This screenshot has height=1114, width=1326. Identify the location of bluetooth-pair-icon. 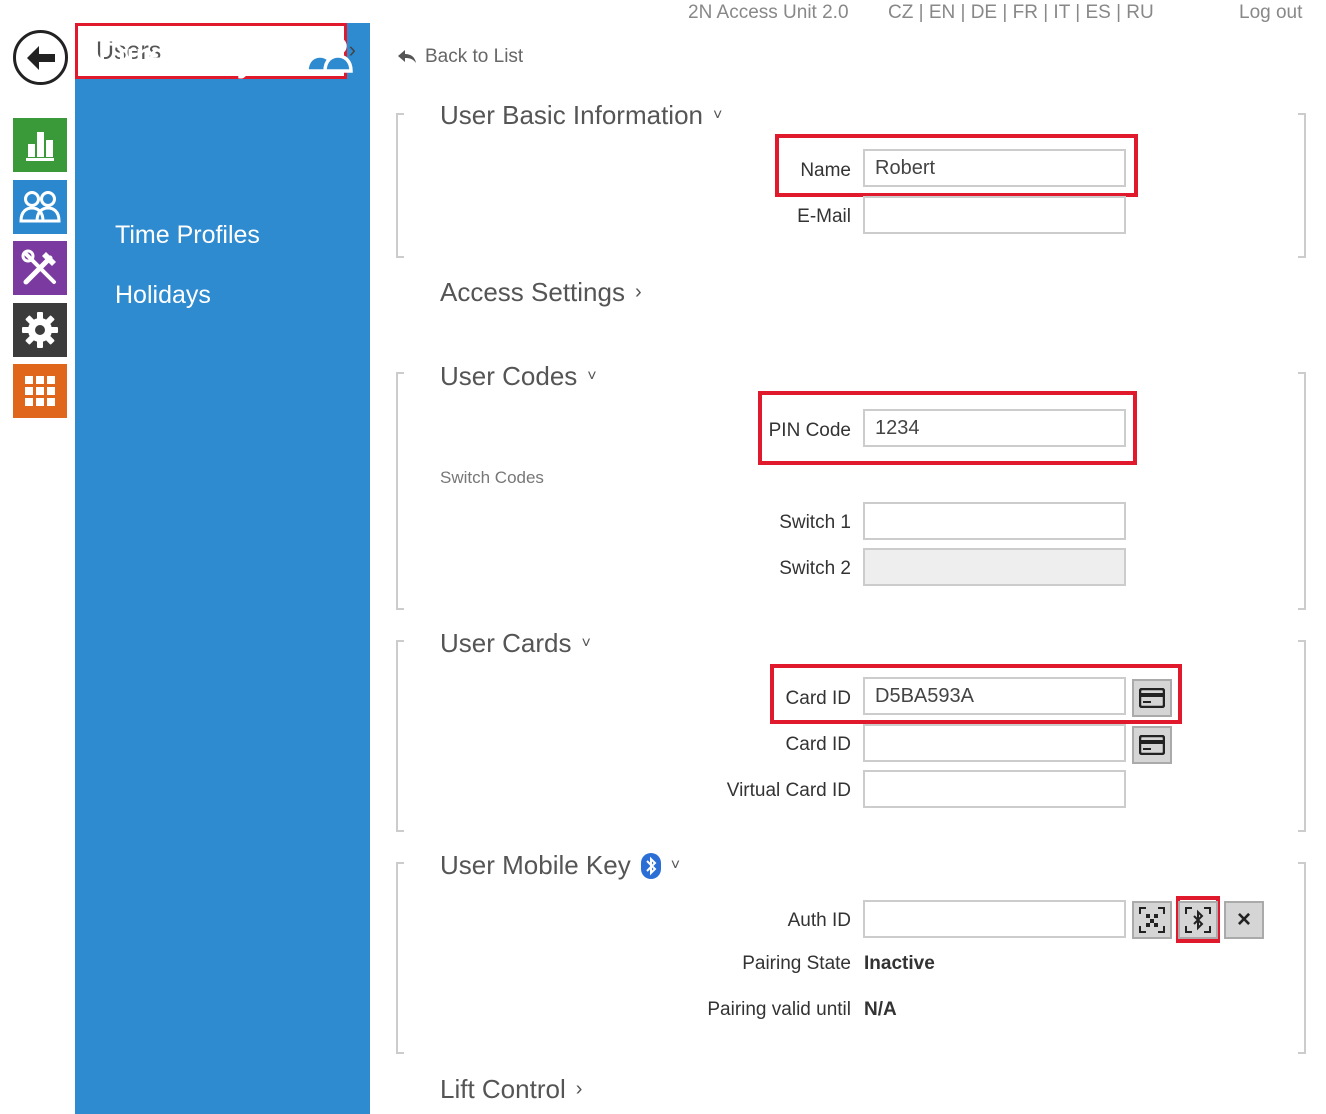
(1198, 920).